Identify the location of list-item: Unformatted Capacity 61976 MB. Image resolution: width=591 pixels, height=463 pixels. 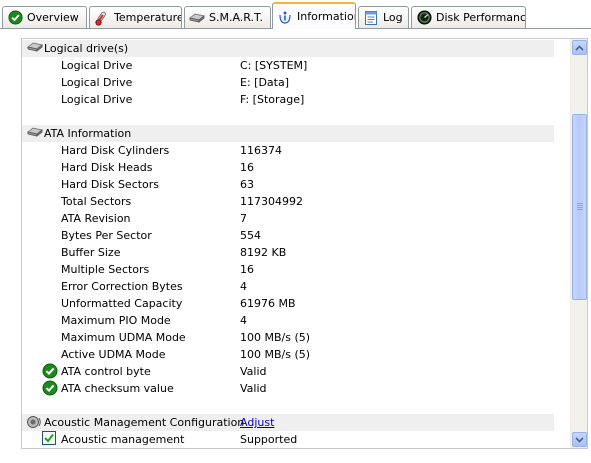
(288, 303).